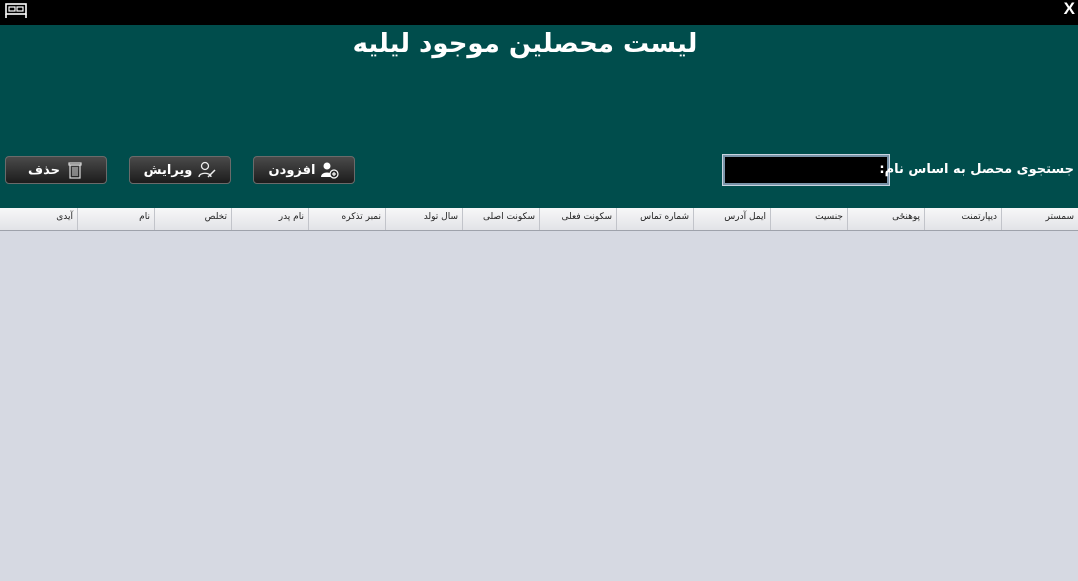 Image resolution: width=1078 pixels, height=581 pixels. What do you see at coordinates (806, 170) in the screenshot?
I see `search-input` at bounding box center [806, 170].